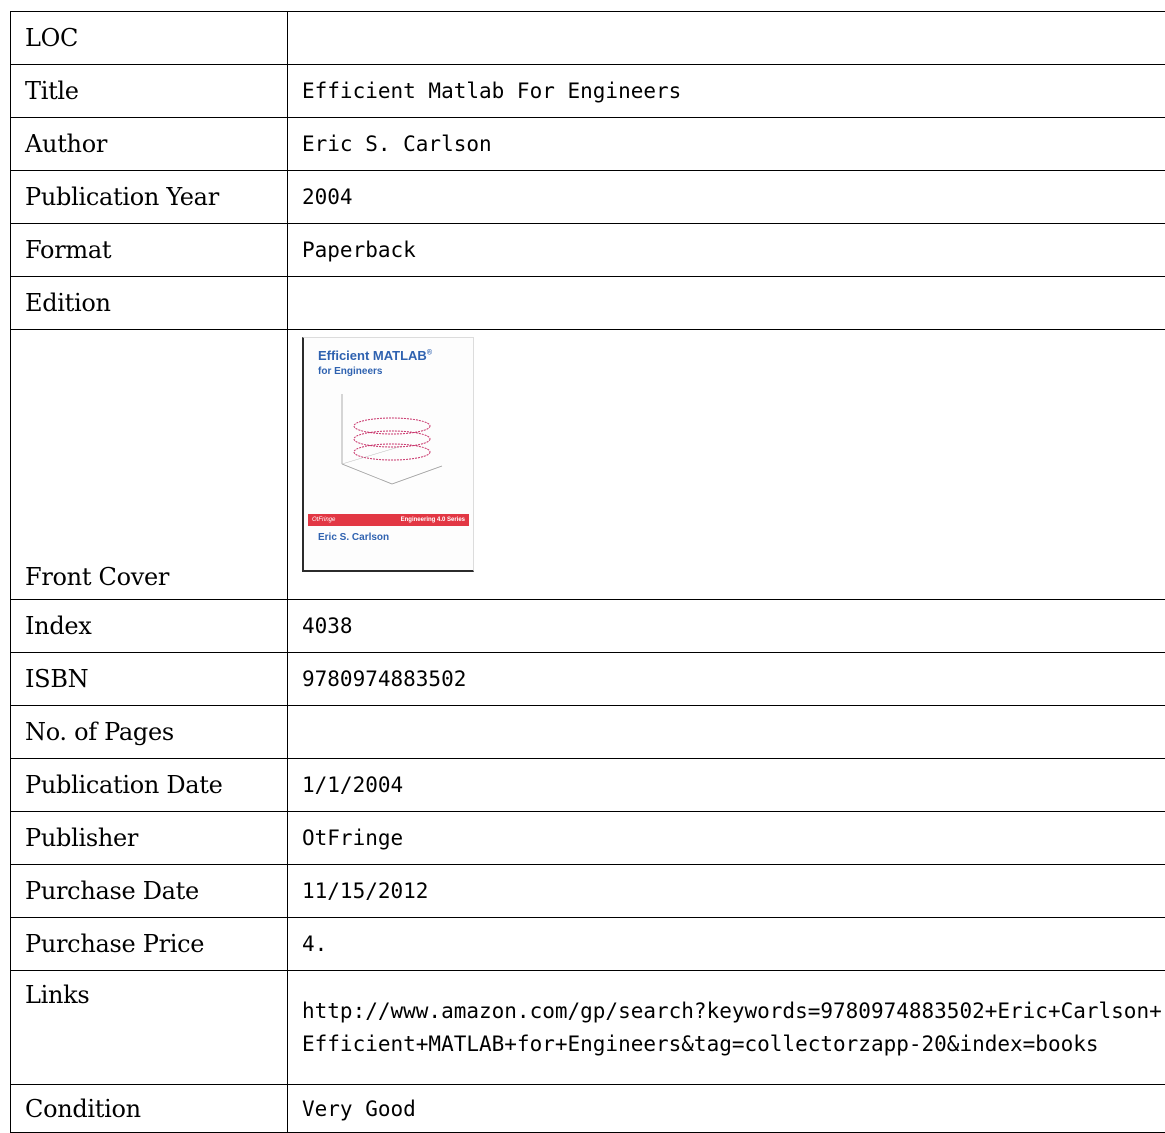 This screenshot has height=1133, width=1165. I want to click on loc-value, so click(726, 38).